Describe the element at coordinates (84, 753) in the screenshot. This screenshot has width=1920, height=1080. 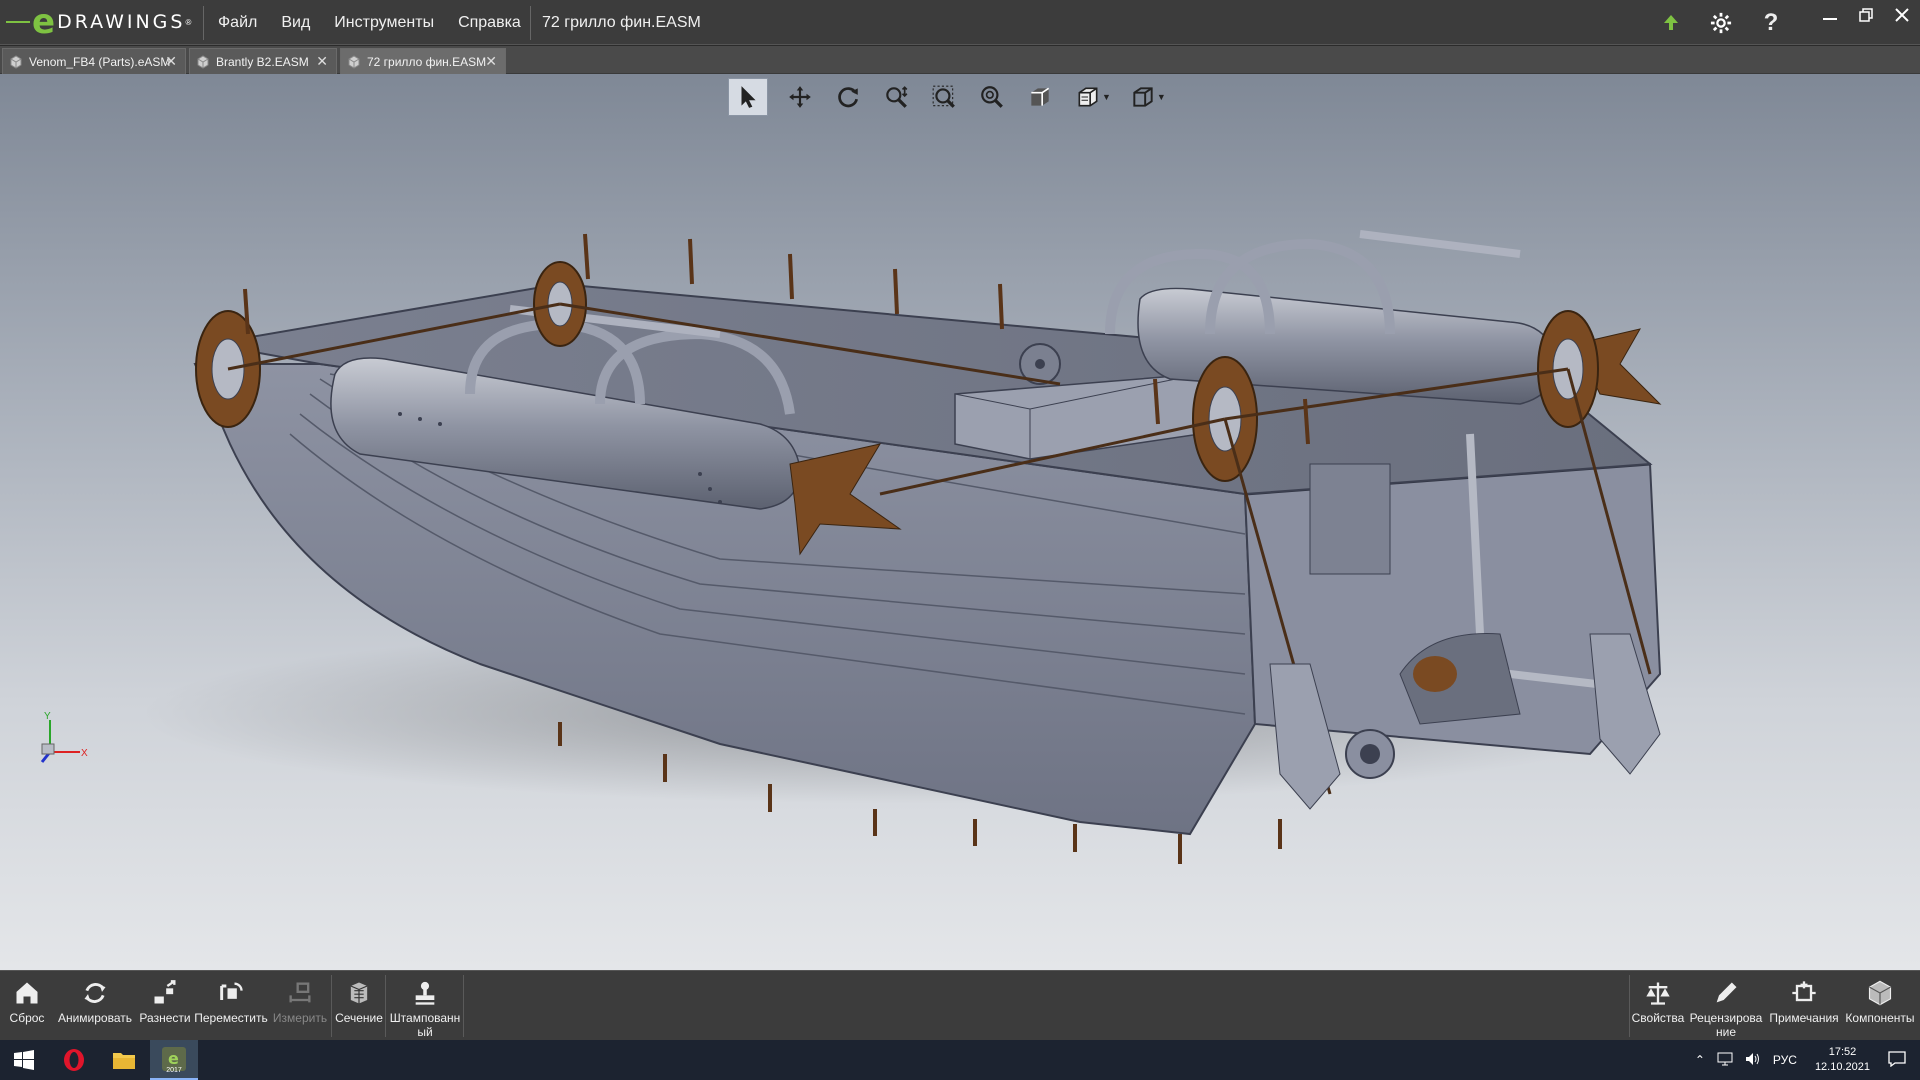
I see `triad-x-label: X` at that location.